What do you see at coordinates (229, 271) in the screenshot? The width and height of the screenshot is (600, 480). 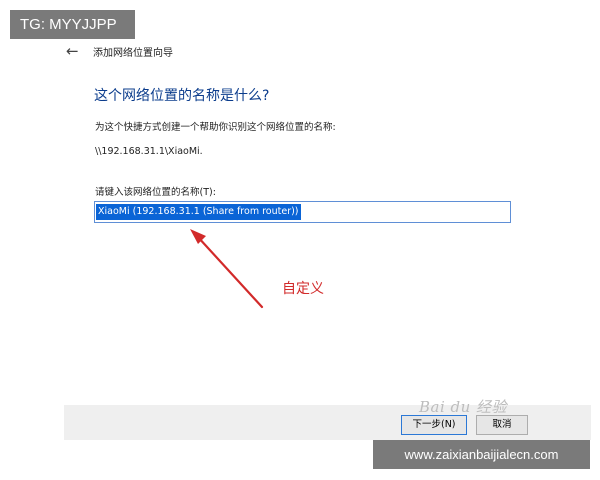 I see `annotation-arrow-shaft` at bounding box center [229, 271].